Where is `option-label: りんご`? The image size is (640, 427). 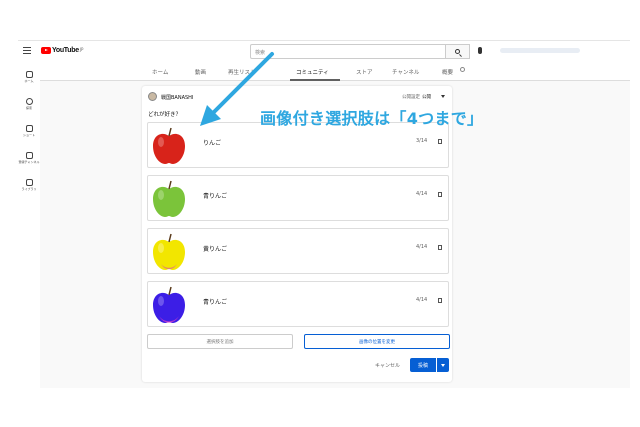
option-label: りんご is located at coordinates (212, 142).